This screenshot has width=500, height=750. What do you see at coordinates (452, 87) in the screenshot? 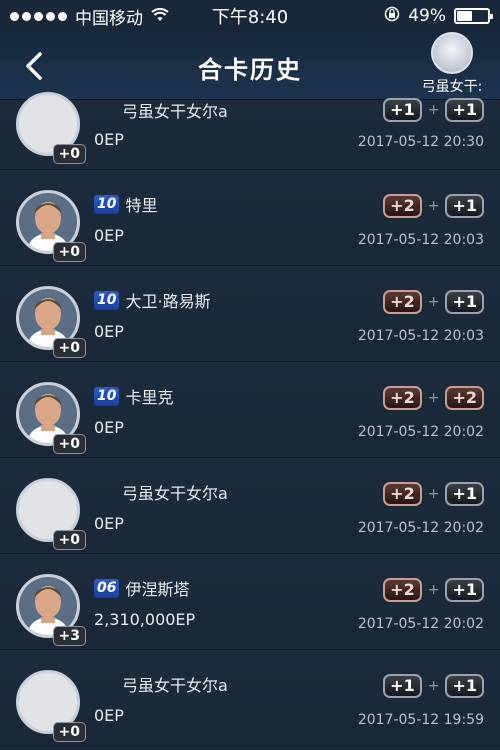
I see `username: 弓虽女干:` at bounding box center [452, 87].